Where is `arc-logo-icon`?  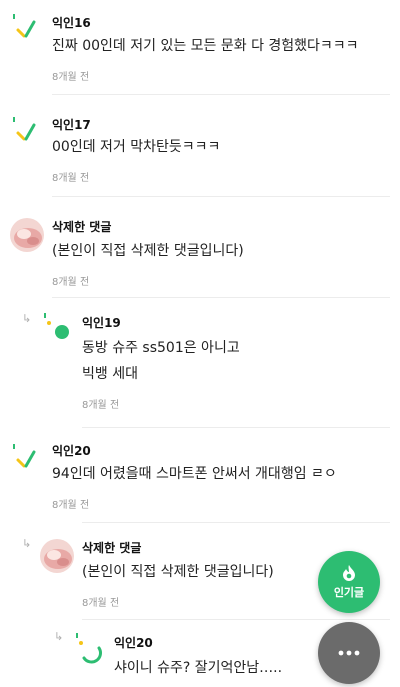 arc-logo-icon is located at coordinates (89, 648).